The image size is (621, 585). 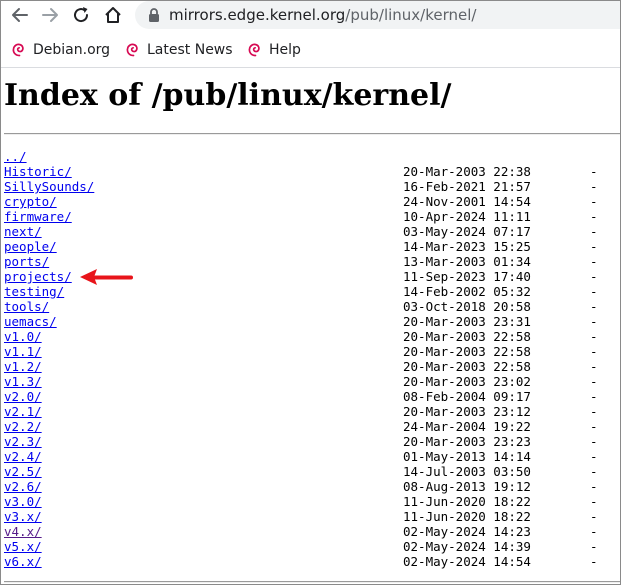 What do you see at coordinates (26, 261) in the screenshot?
I see `directory-link: ports/` at bounding box center [26, 261].